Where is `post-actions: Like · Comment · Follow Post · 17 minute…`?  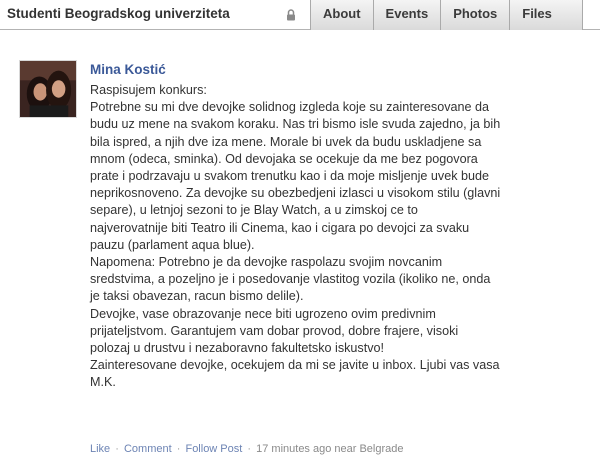
post-actions: Like · Comment · Follow Post · 17 minute… is located at coordinates (247, 449).